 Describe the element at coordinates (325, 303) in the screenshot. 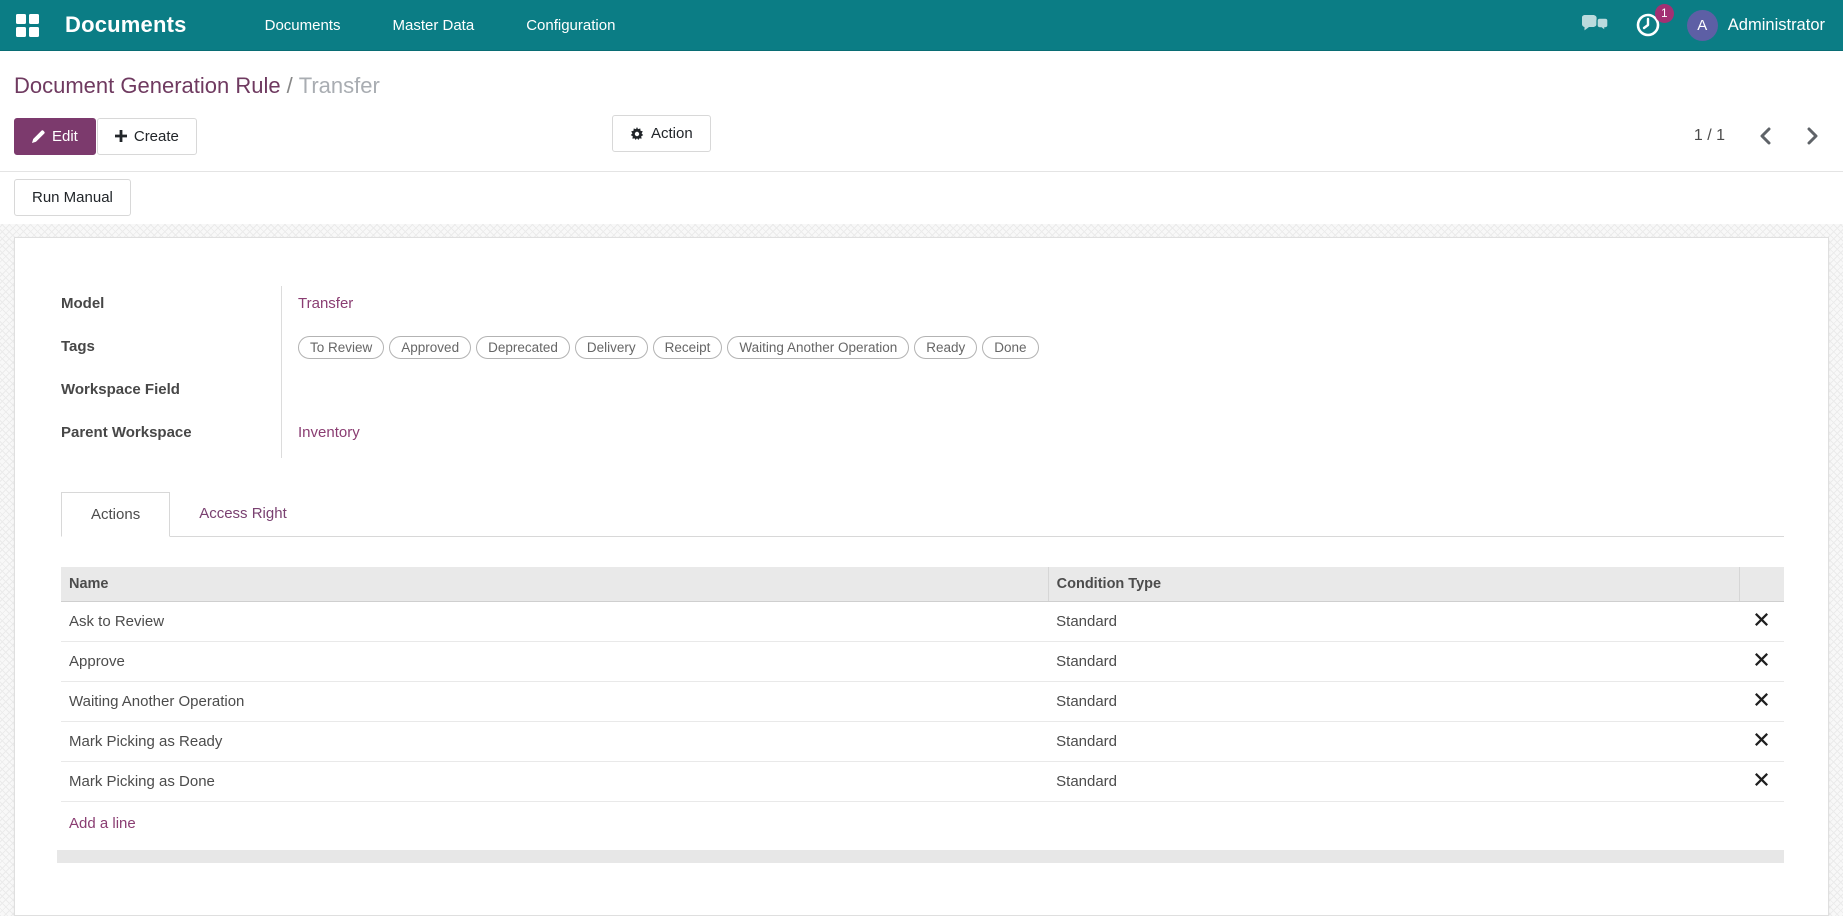

I see `model-value-link: Transfer` at that location.